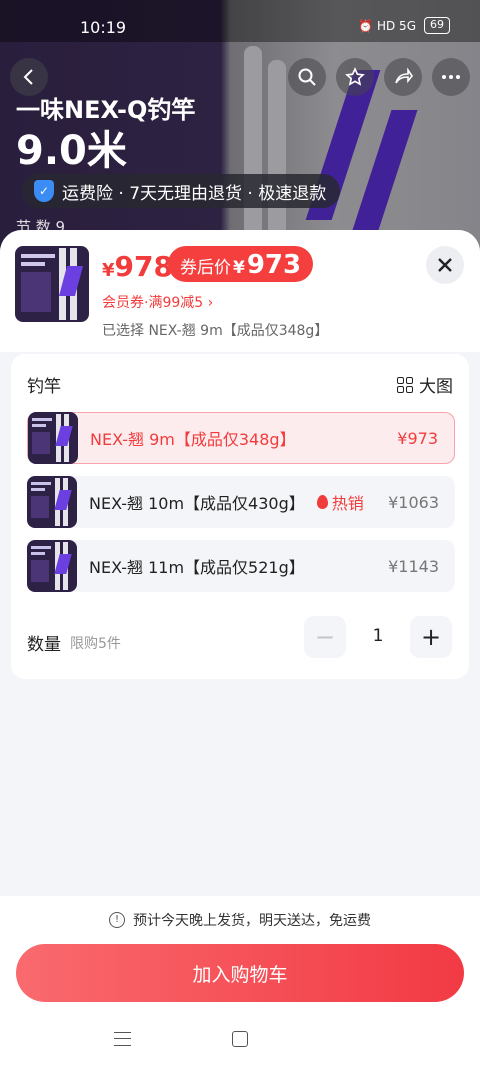  Describe the element at coordinates (193, 439) in the screenshot. I see `variant-name: NEX-翘 9m【成品仅348g】` at that location.